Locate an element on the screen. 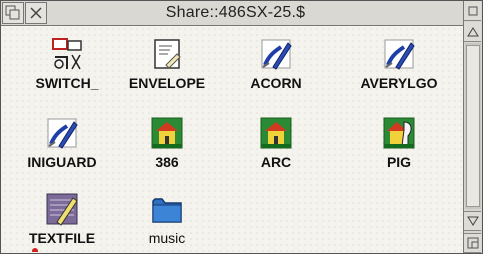 The width and height of the screenshot is (483, 254). file-icon-acorn: ACORN is located at coordinates (276, 64).